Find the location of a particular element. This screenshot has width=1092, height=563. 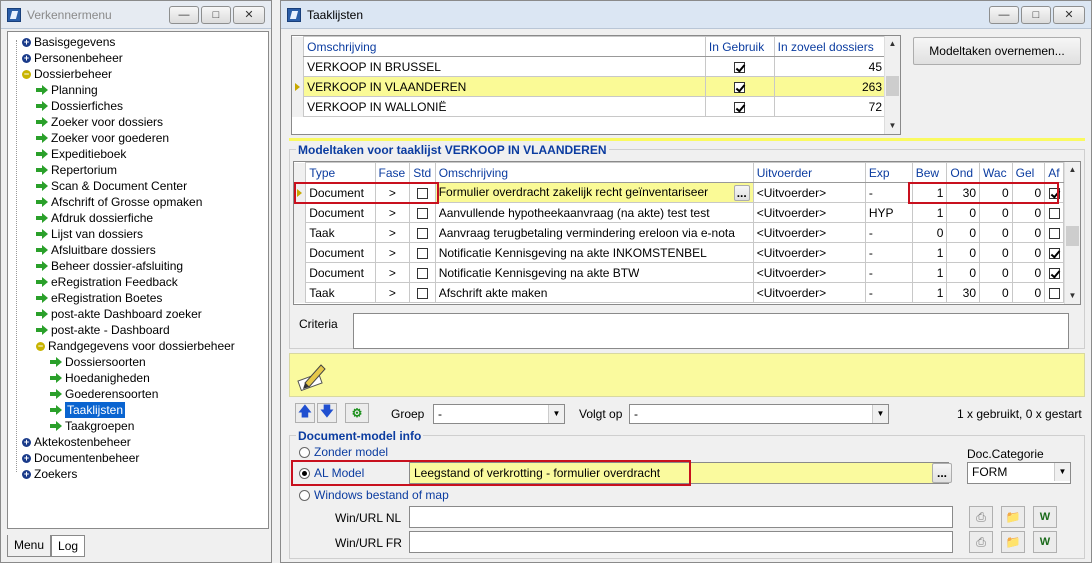

cell-ond: 30 is located at coordinates (963, 292).